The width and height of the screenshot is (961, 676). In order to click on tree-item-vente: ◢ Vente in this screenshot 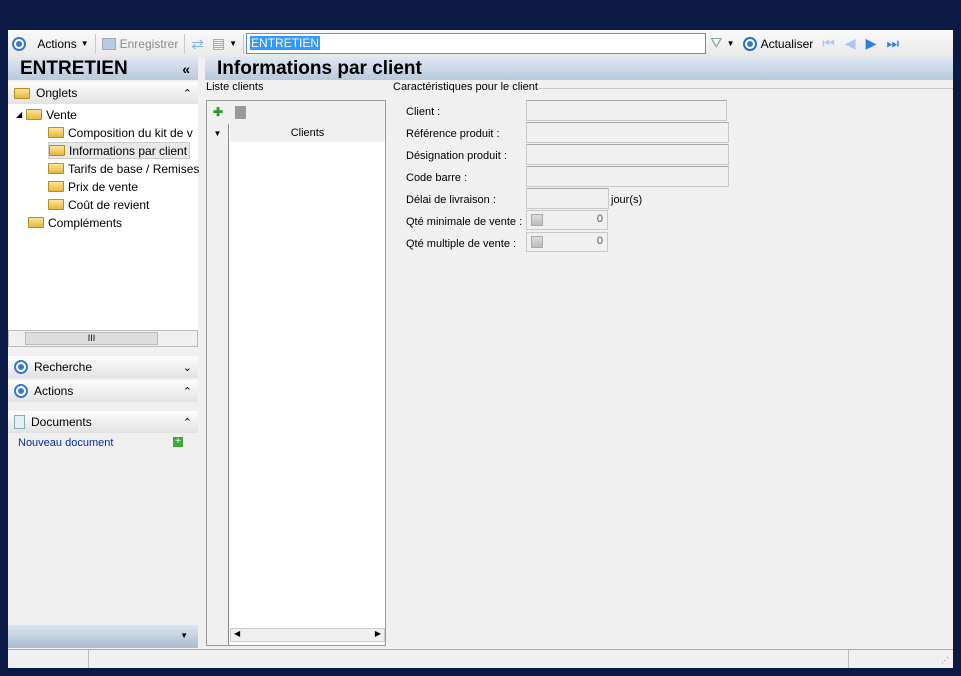, I will do `click(46, 114)`.